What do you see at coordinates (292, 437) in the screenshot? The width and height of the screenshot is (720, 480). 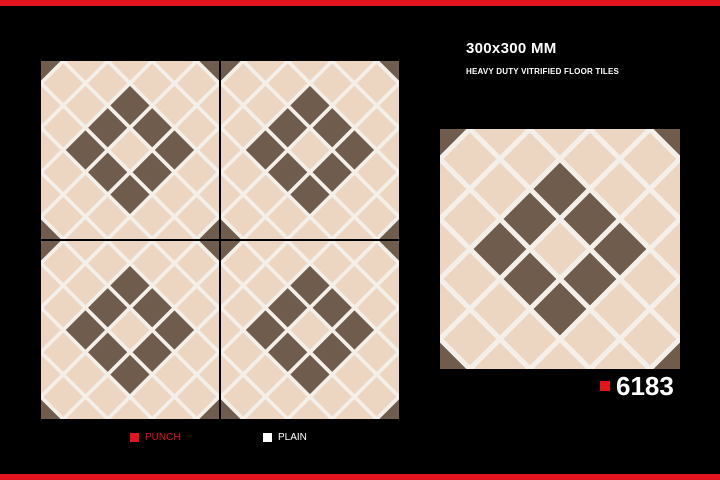 I see `plain-label: PLAIN` at bounding box center [292, 437].